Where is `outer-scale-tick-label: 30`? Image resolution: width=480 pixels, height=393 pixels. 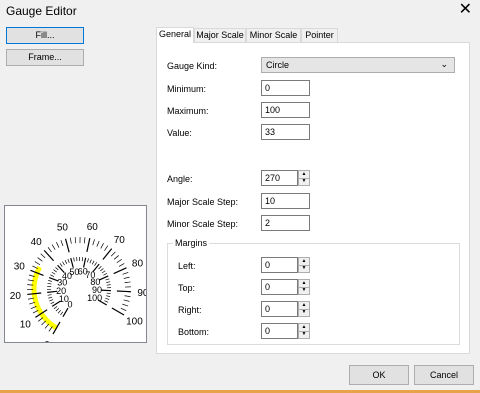
outer-scale-tick-label: 30 is located at coordinates (20, 267).